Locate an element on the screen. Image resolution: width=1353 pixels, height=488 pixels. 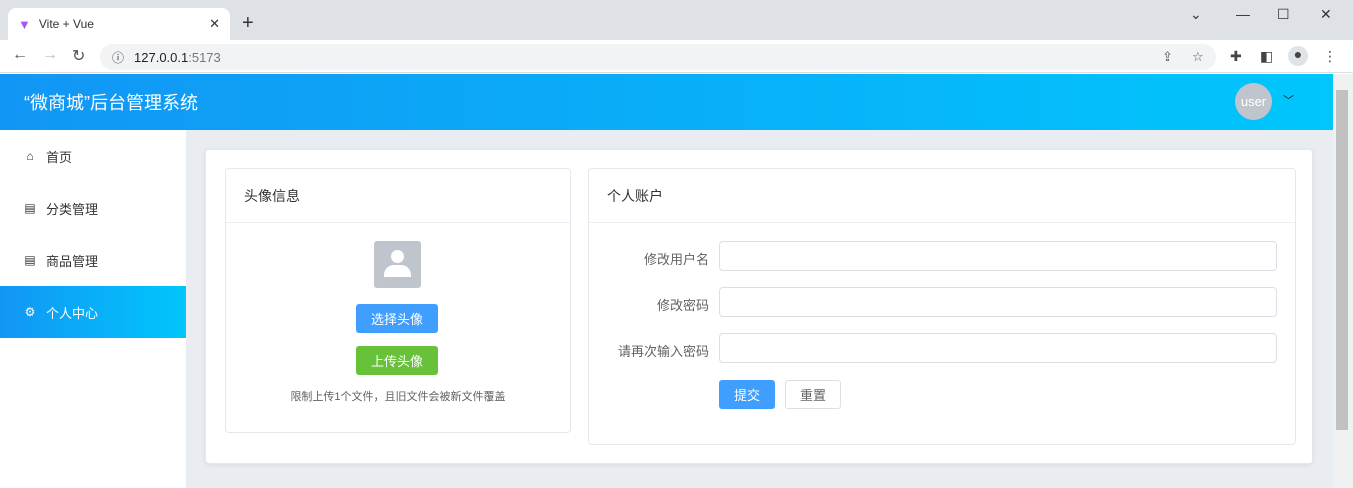
new-tab-button: + is located at coordinates (248, 23).